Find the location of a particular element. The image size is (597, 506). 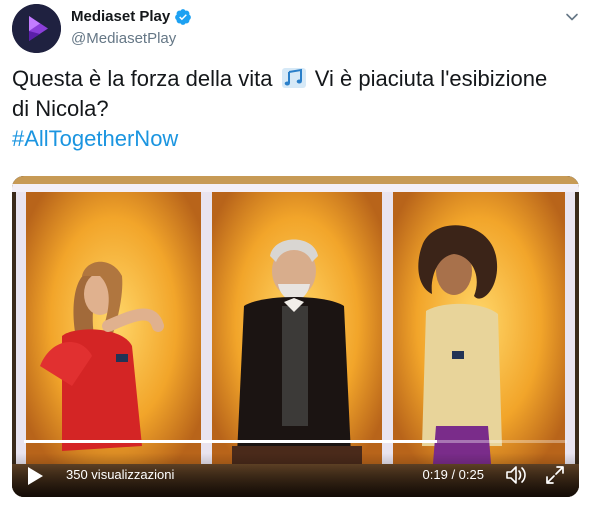

hashtag-link: #AllTogetherNow is located at coordinates (297, 139).